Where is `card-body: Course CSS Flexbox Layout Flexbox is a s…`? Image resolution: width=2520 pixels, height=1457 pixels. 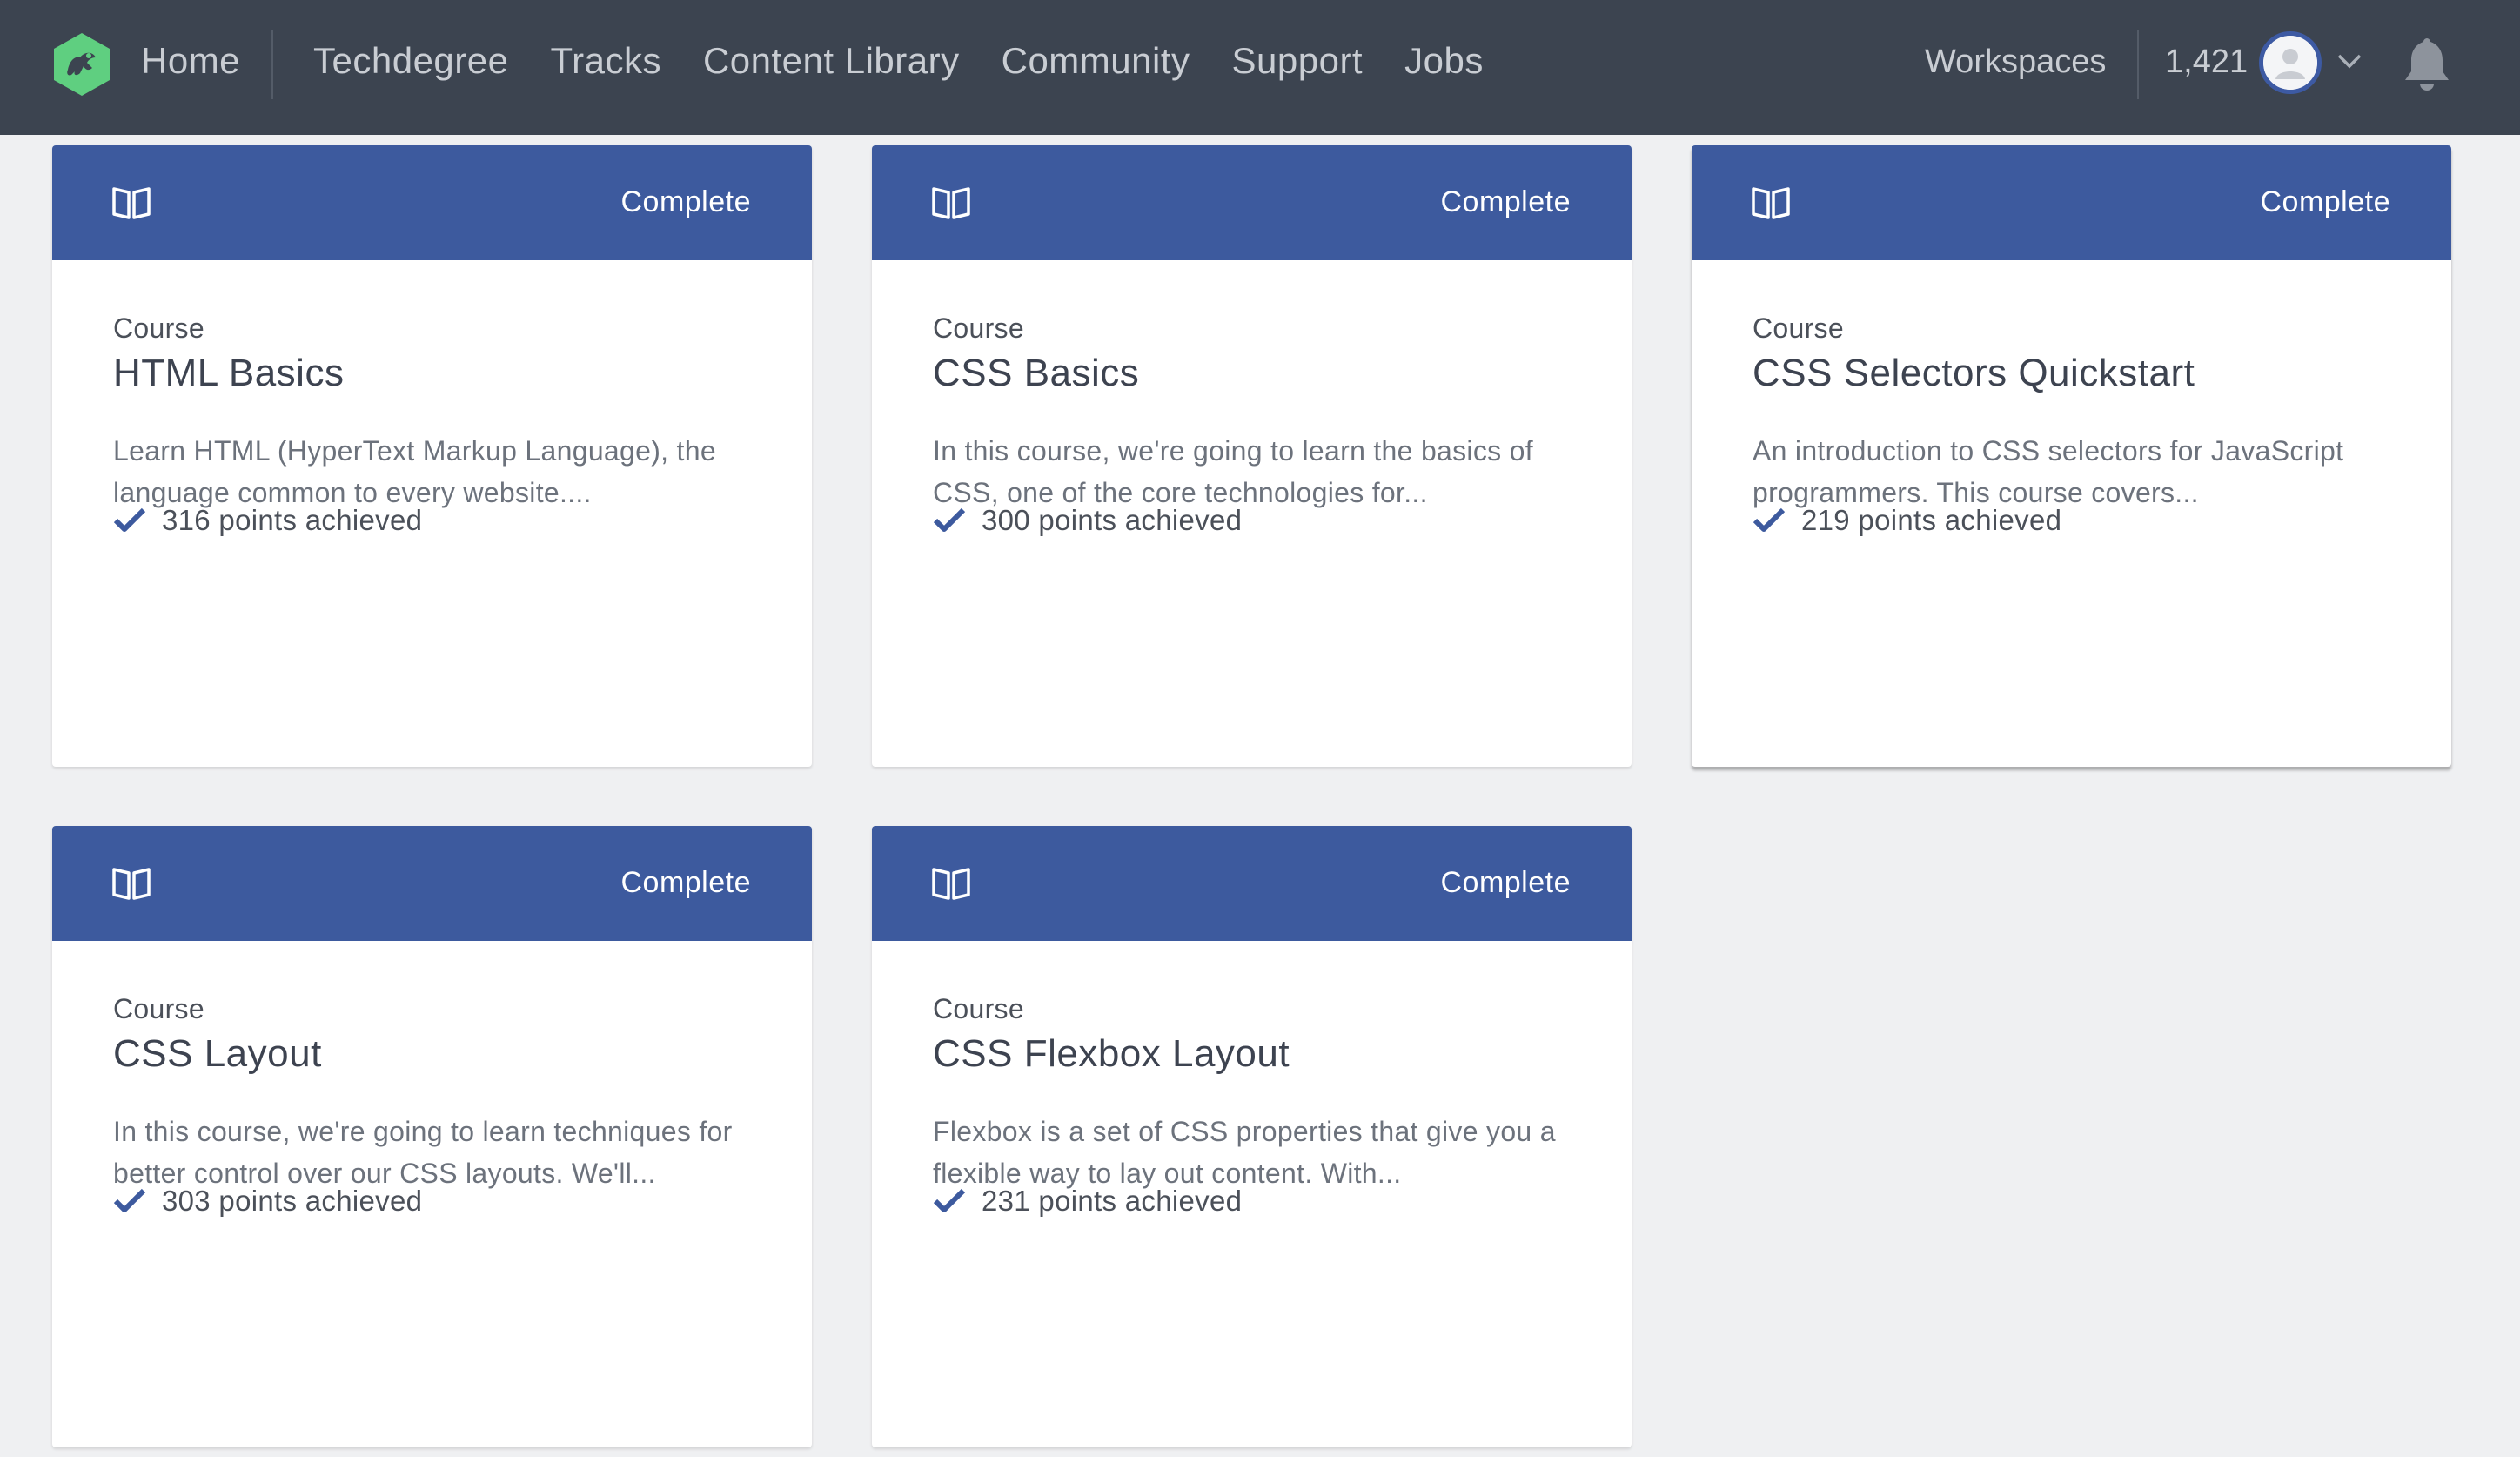 card-body: Course CSS Flexbox Layout Flexbox is a s… is located at coordinates (1252, 1067).